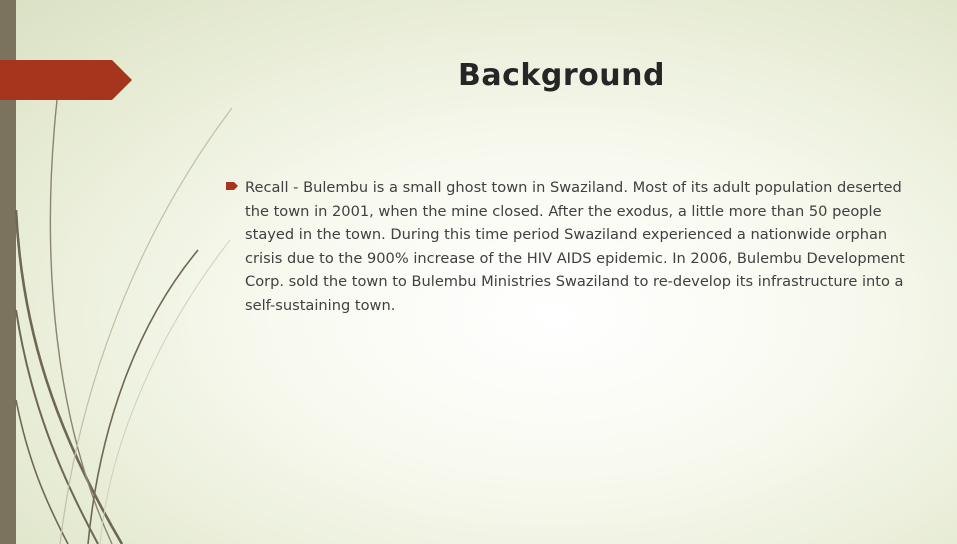 The height and width of the screenshot is (544, 957). Describe the element at coordinates (232, 186) in the screenshot. I see `arrow-bullet-icon` at that location.